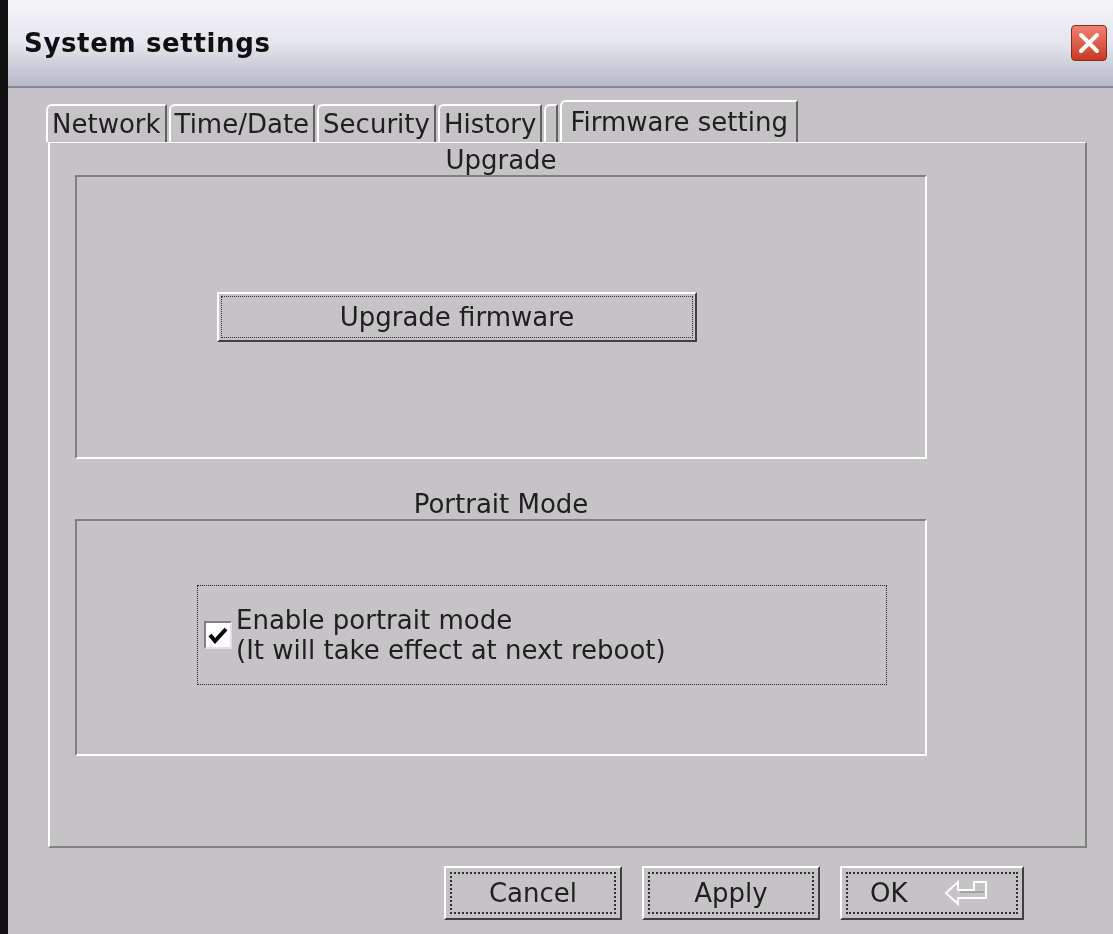 The height and width of the screenshot is (934, 1113). What do you see at coordinates (375, 620) in the screenshot?
I see `checkbox-label: Enable portrait mode` at bounding box center [375, 620].